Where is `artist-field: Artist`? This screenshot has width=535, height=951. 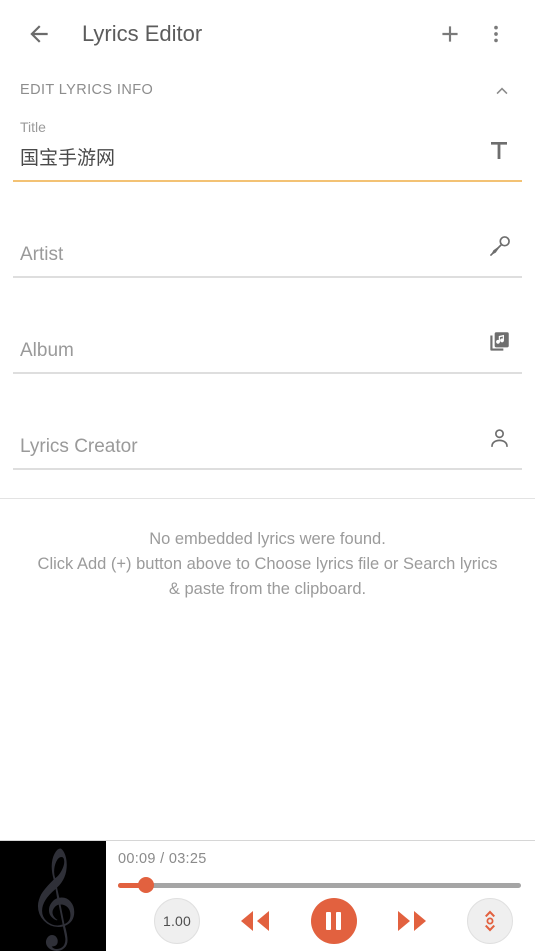 artist-field: Artist is located at coordinates (267, 248).